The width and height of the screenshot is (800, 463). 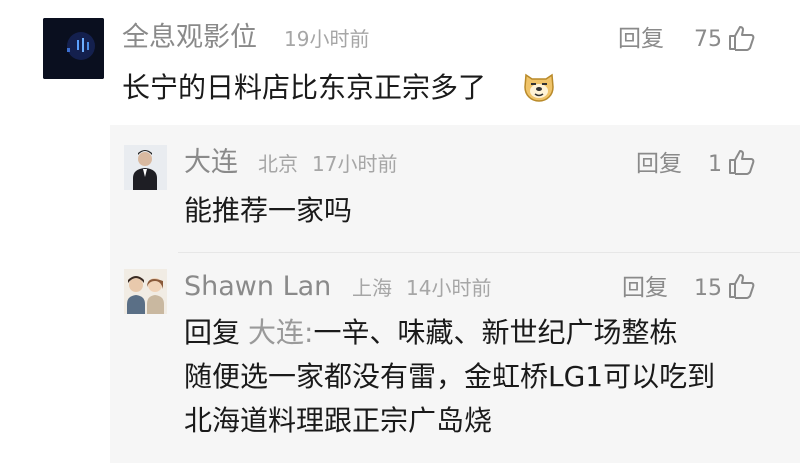 I want to click on like-count: 75, so click(x=706, y=40).